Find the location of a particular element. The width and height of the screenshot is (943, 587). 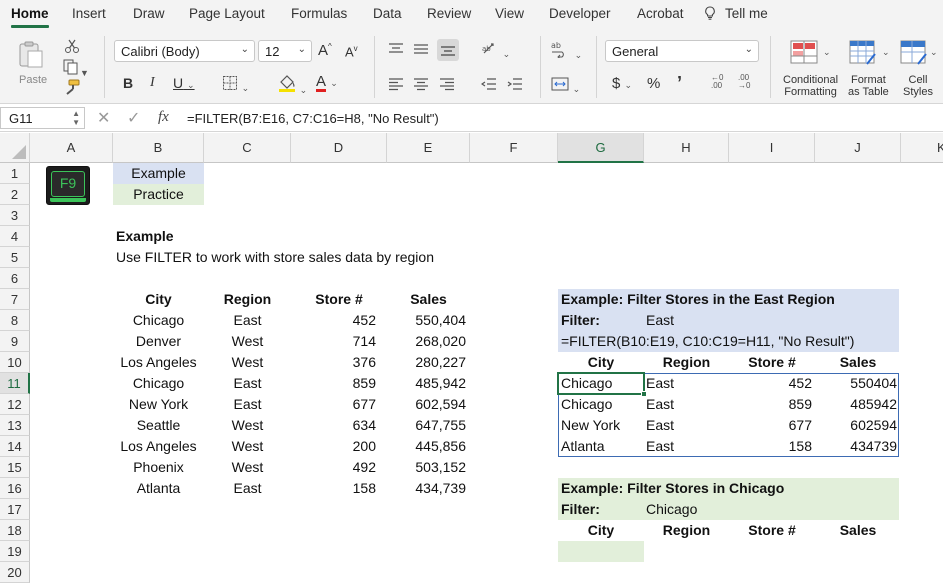

row-header-13: 13 is located at coordinates (15, 425).